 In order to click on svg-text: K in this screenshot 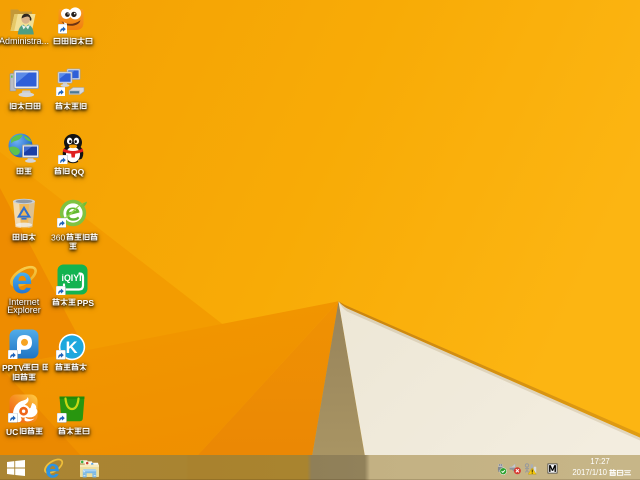, I will do `click(72, 348)`.